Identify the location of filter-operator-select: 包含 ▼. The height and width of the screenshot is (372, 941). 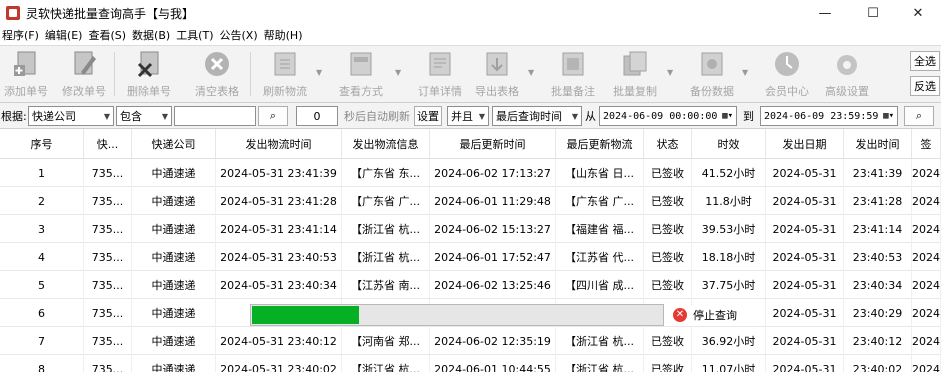
(144, 116).